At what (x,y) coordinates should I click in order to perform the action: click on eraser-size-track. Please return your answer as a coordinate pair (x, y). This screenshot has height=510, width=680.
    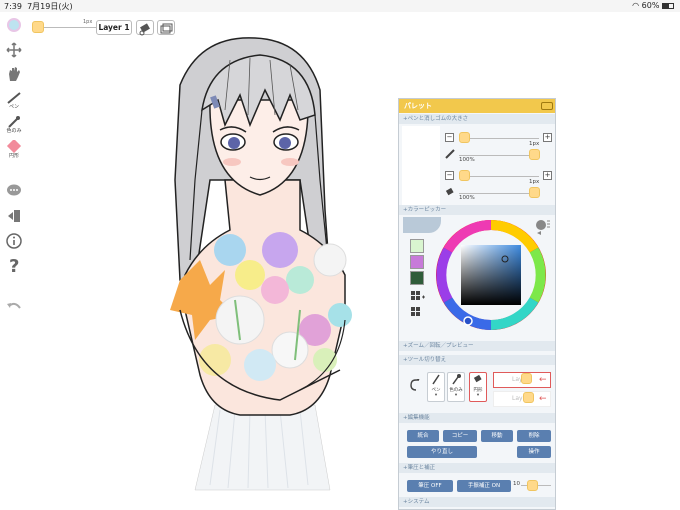
    Looking at the image, I should click on (499, 176).